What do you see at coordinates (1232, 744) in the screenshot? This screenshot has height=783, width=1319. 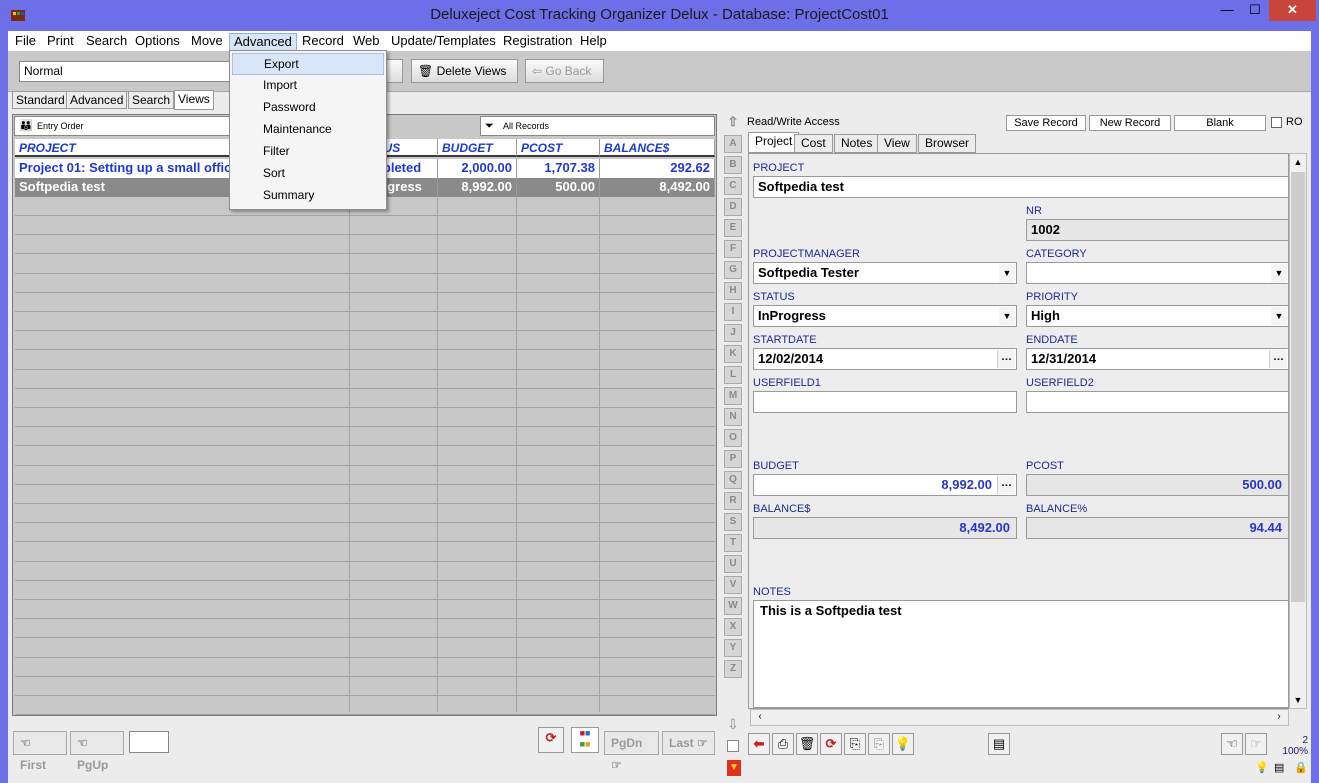 I see `hand-left-icon: ☜` at bounding box center [1232, 744].